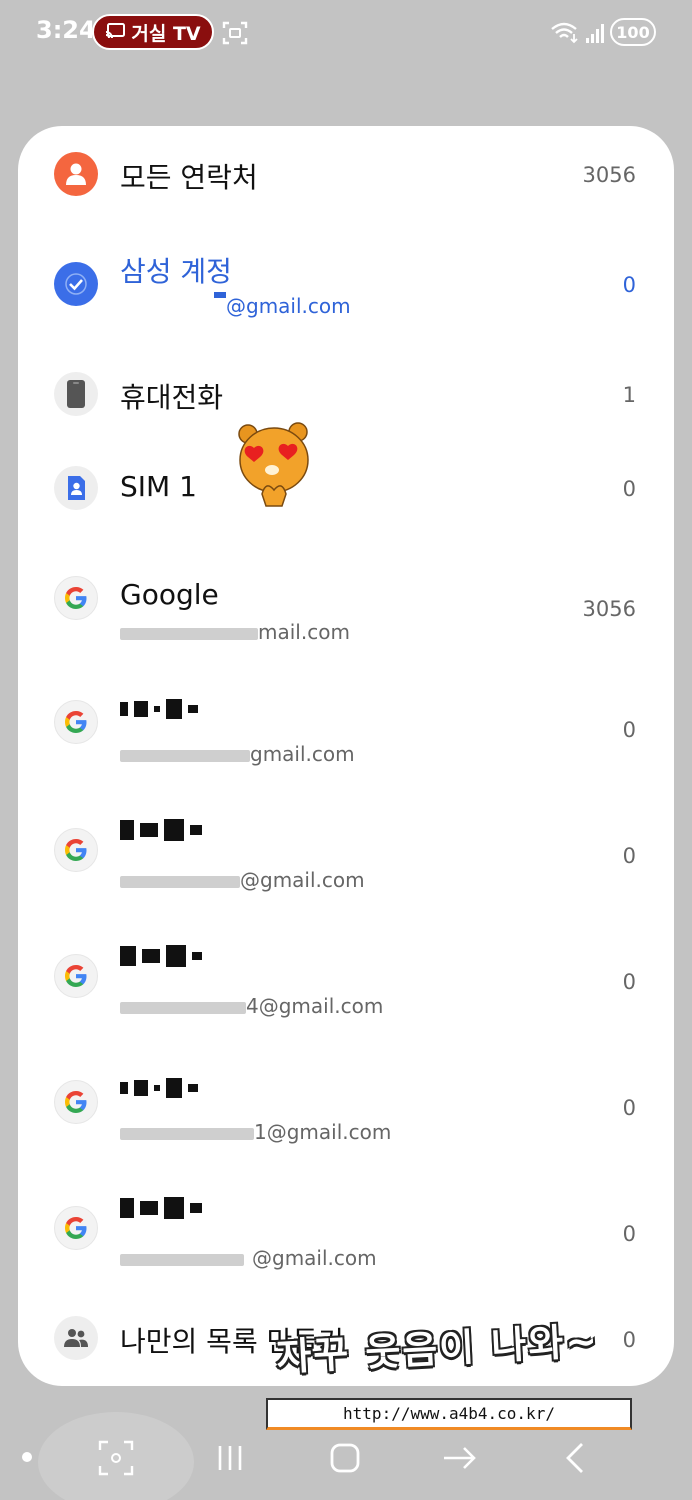 Image resolution: width=692 pixels, height=1500 pixels. What do you see at coordinates (116, 31) in the screenshot?
I see `cast-icon` at bounding box center [116, 31].